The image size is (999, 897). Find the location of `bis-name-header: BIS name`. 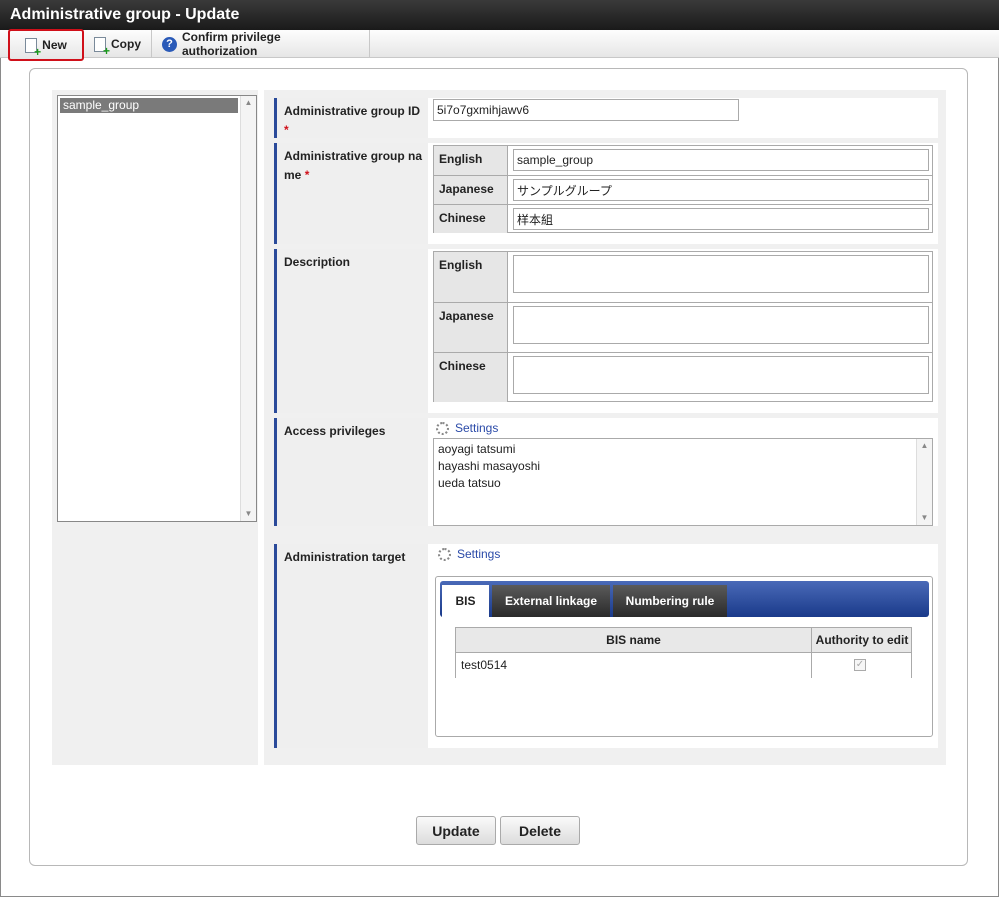

bis-name-header: BIS name is located at coordinates (634, 640).